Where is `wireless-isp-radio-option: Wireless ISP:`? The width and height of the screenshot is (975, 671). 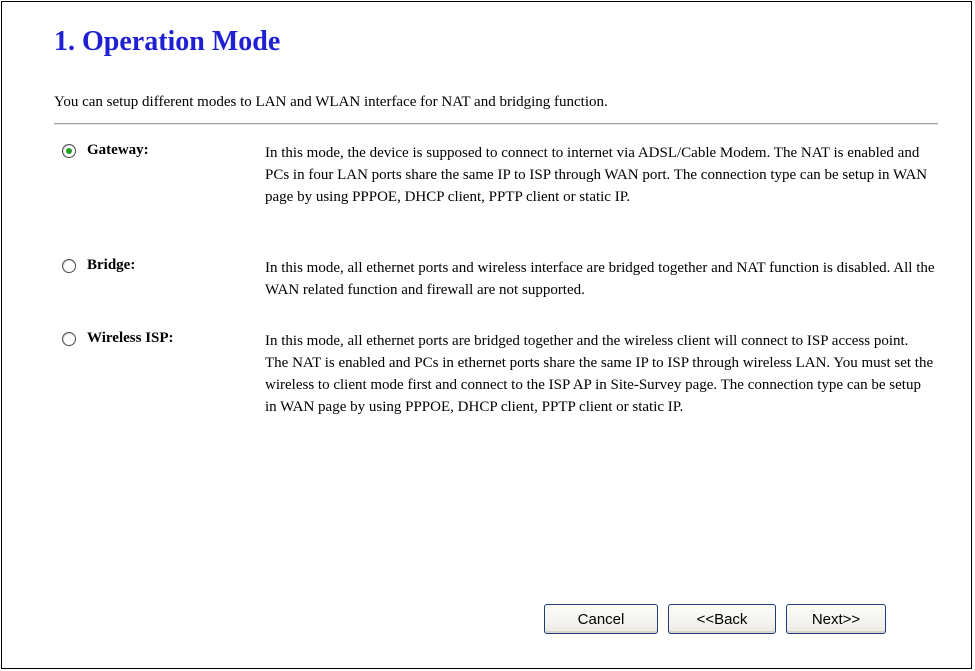 wireless-isp-radio-option: Wireless ISP: is located at coordinates (118, 338).